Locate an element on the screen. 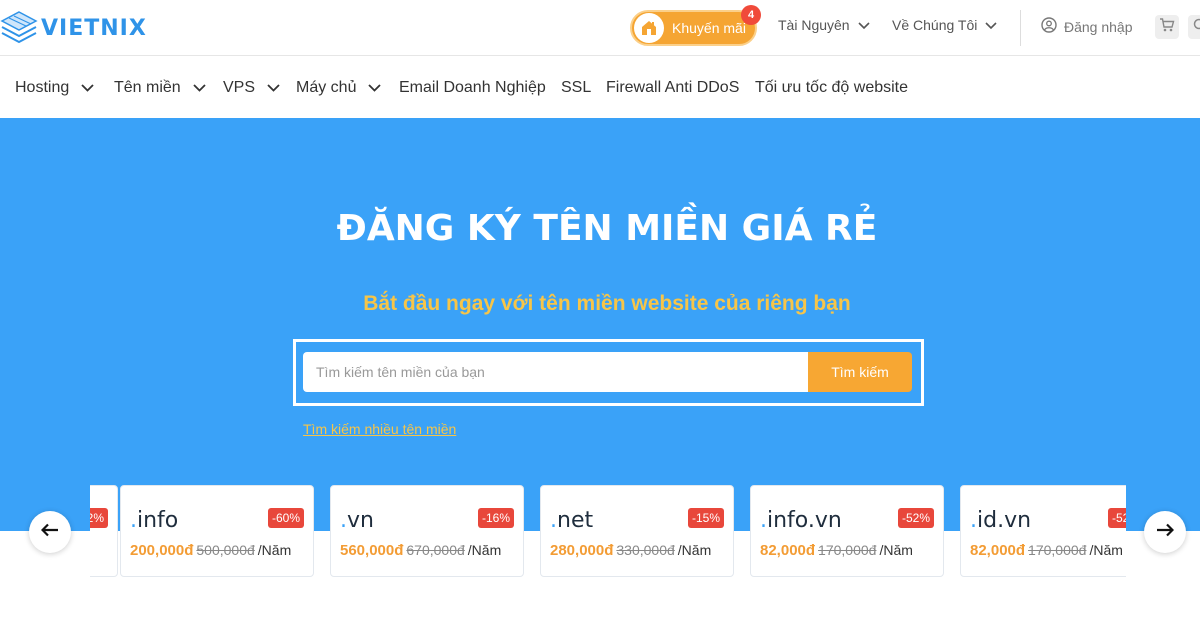 Image resolution: width=1200 pixels, height=630 pixels. carousel-prev-button is located at coordinates (50, 532).